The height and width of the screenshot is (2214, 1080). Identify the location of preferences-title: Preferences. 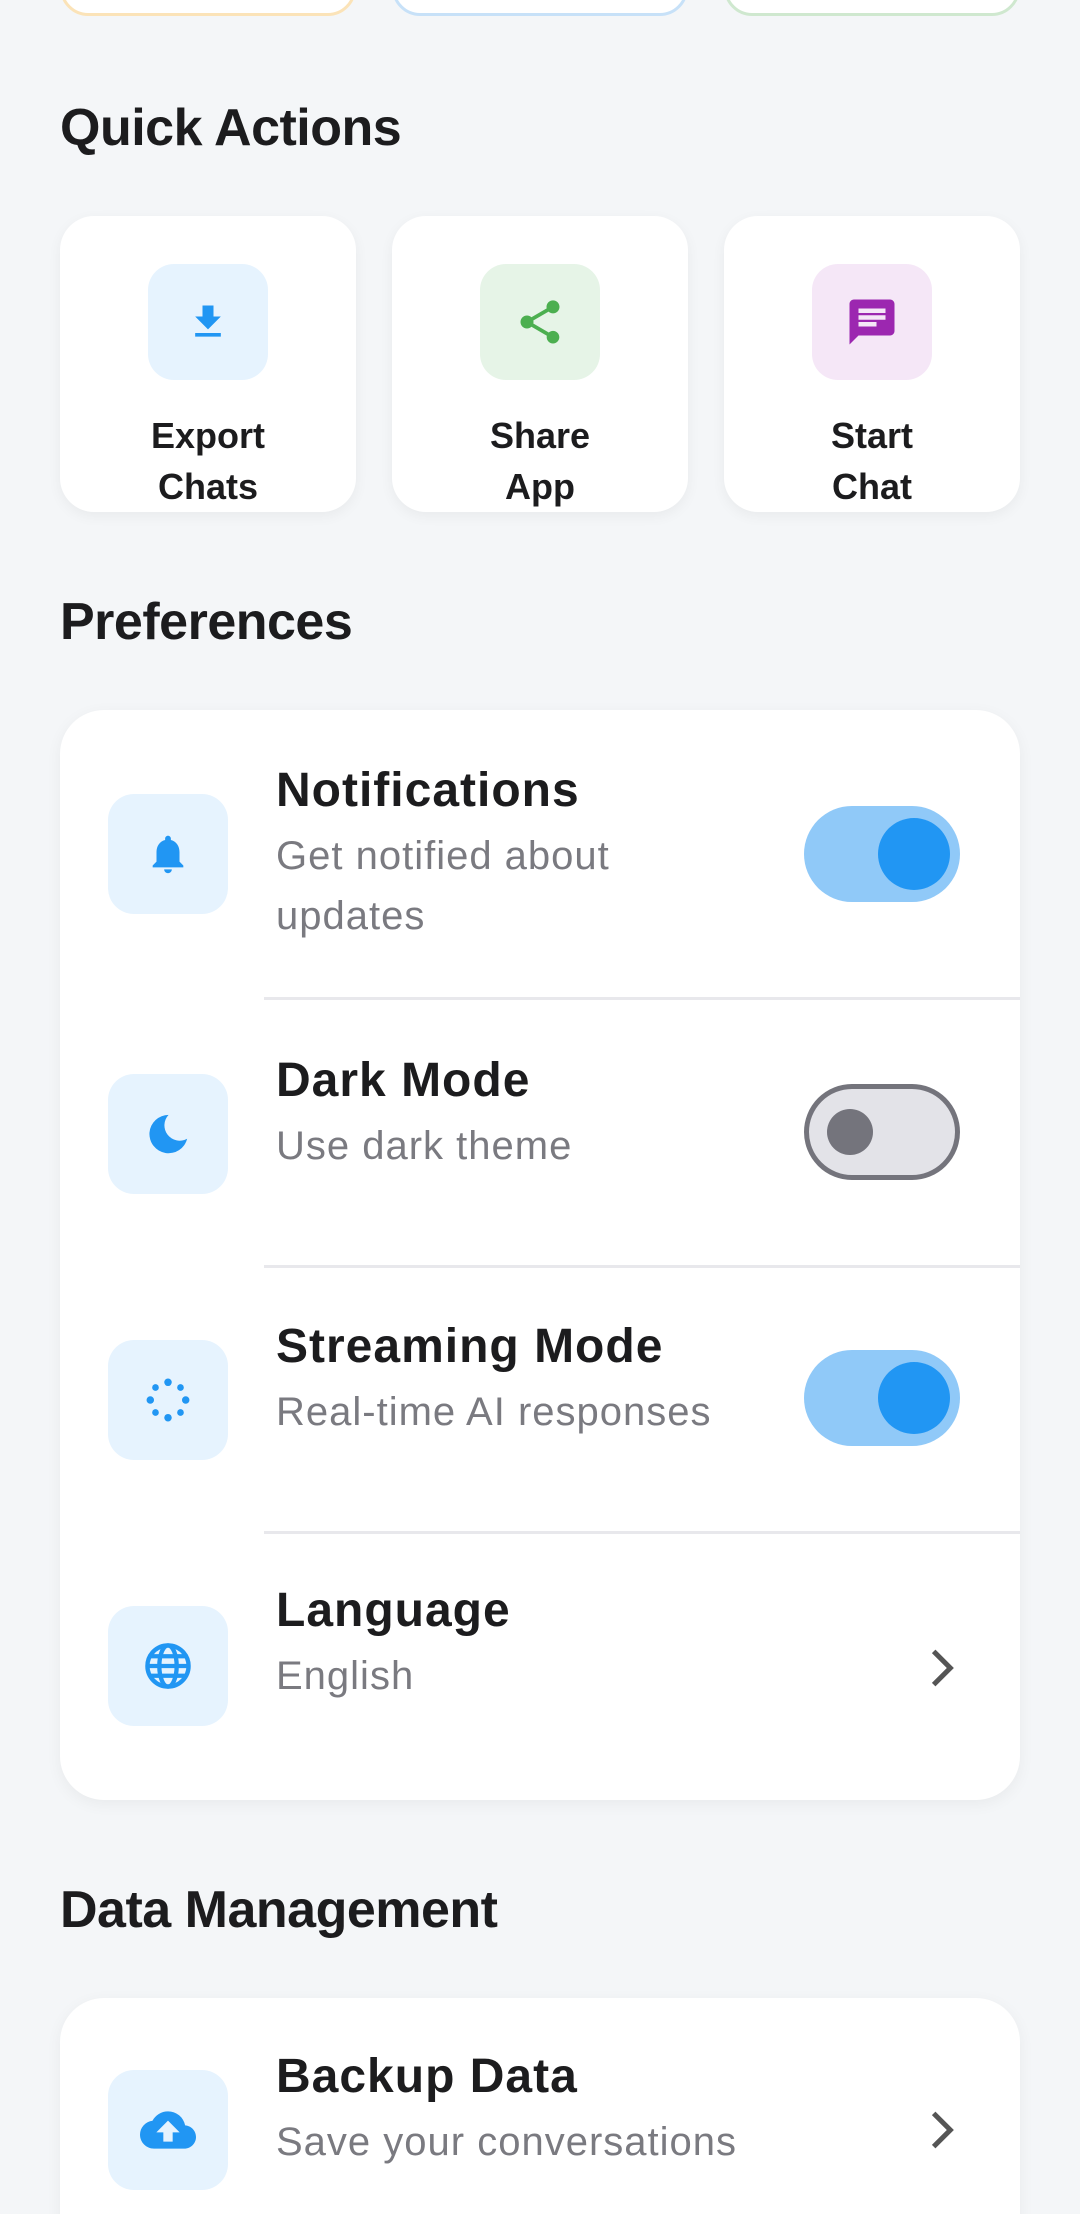
(206, 622).